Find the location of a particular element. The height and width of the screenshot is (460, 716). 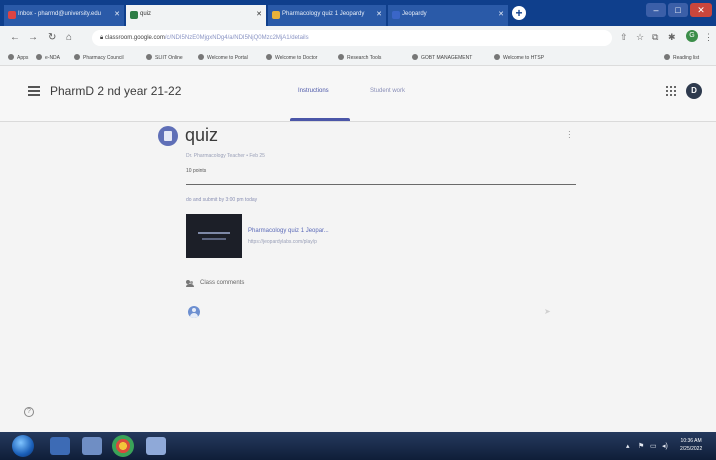

tray-arrow-icon: ▴ is located at coordinates (628, 446).